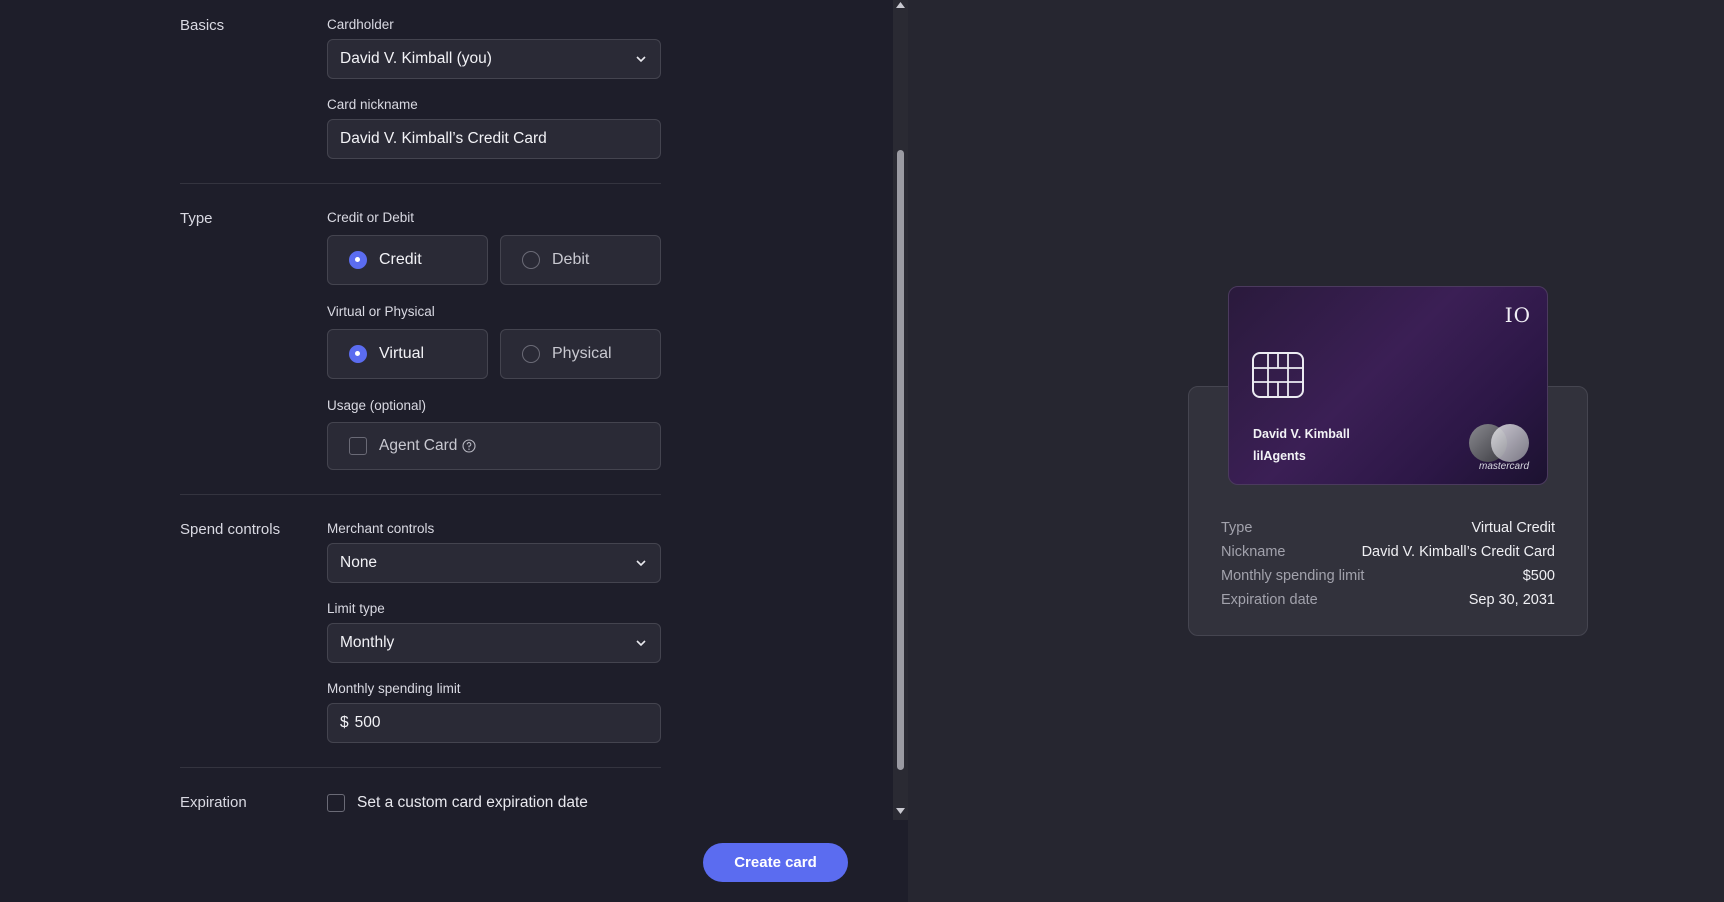 This screenshot has height=902, width=1724. What do you see at coordinates (494, 59) in the screenshot?
I see `cardholder-select: David V. Kimball (you)` at bounding box center [494, 59].